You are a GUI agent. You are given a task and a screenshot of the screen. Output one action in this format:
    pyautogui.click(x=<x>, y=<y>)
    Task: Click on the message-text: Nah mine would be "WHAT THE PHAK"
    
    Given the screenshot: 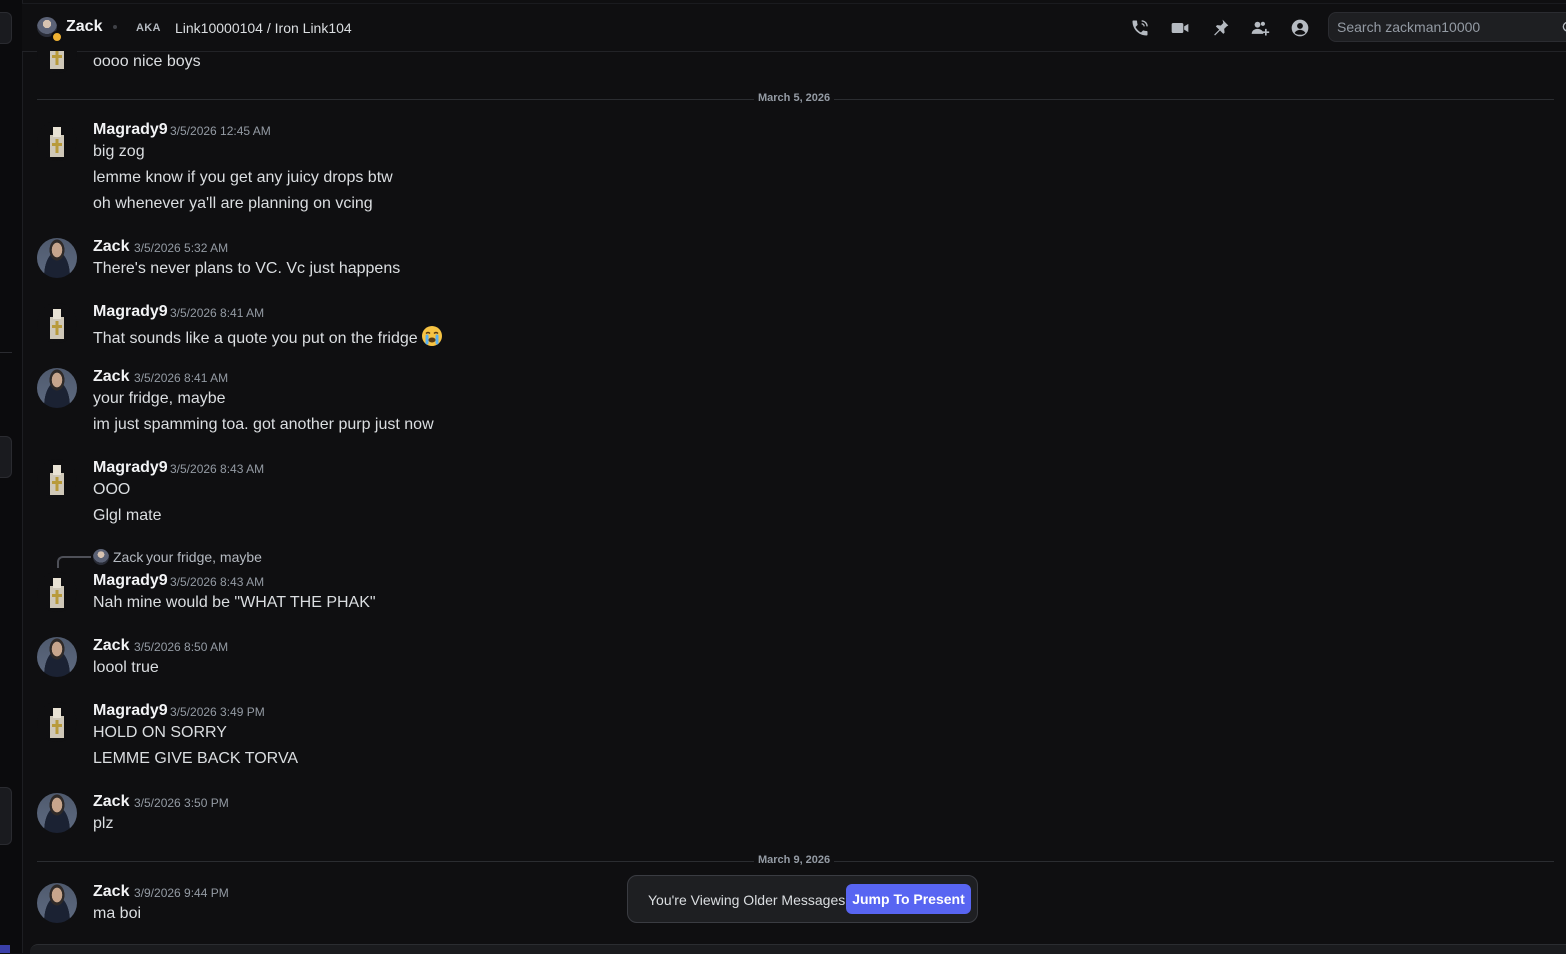 What is the action you would take?
    pyautogui.click(x=234, y=602)
    